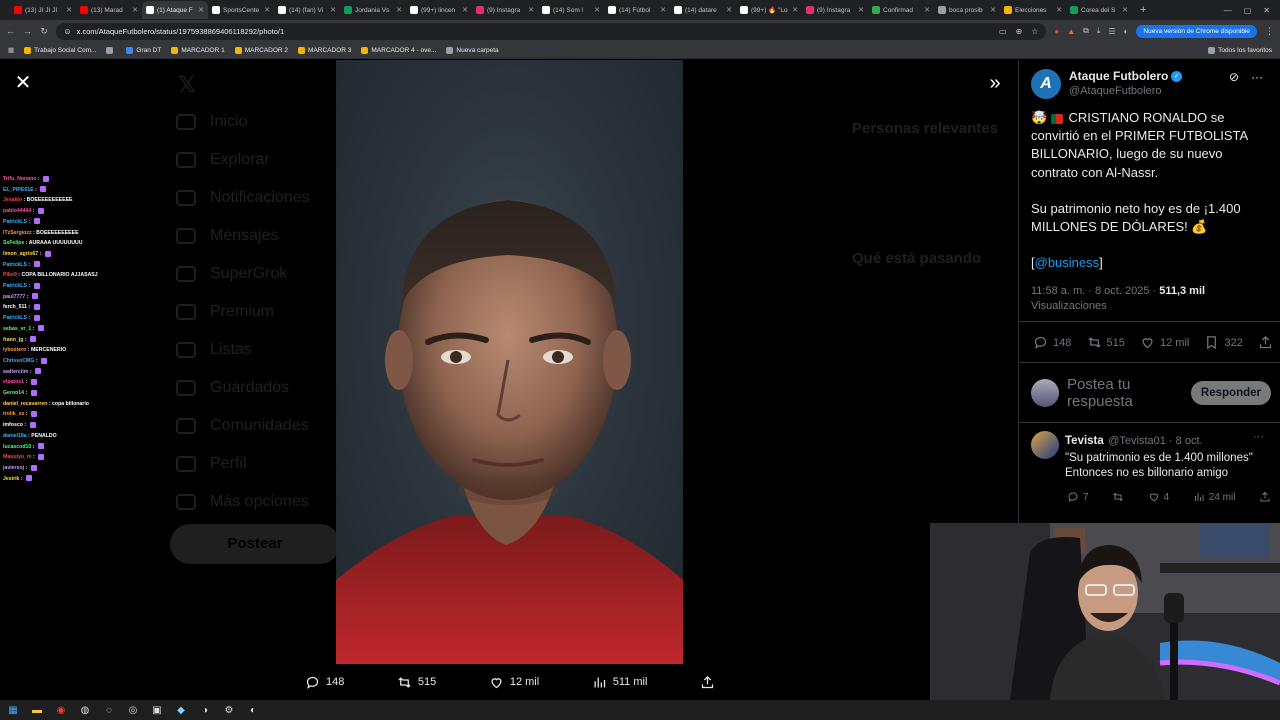 This screenshot has height=720, width=1280. What do you see at coordinates (1117, 393) in the screenshot?
I see `reply-input: Postea tu respuesta` at bounding box center [1117, 393].